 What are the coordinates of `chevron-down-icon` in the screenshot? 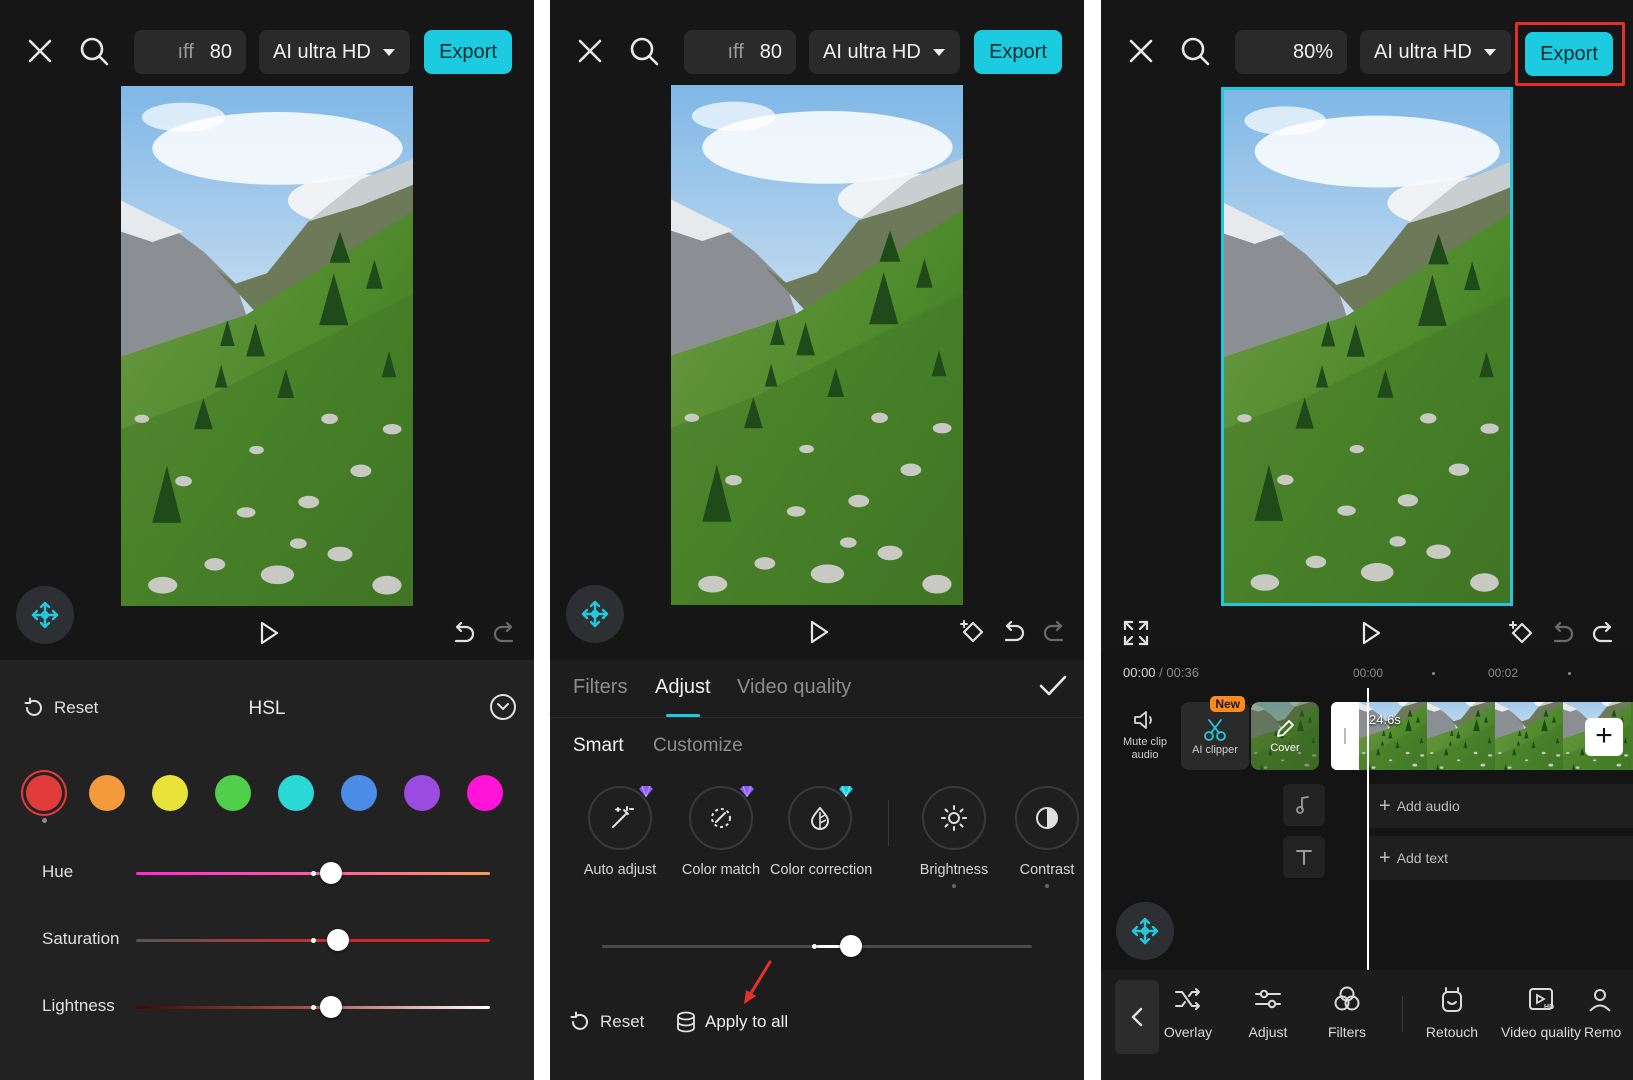 It's located at (503, 707).